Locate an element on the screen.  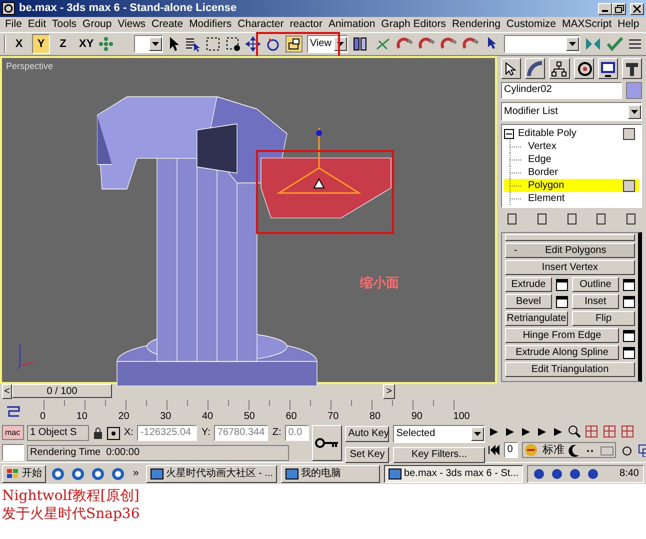
menu-item: MAXScript is located at coordinates (587, 24).